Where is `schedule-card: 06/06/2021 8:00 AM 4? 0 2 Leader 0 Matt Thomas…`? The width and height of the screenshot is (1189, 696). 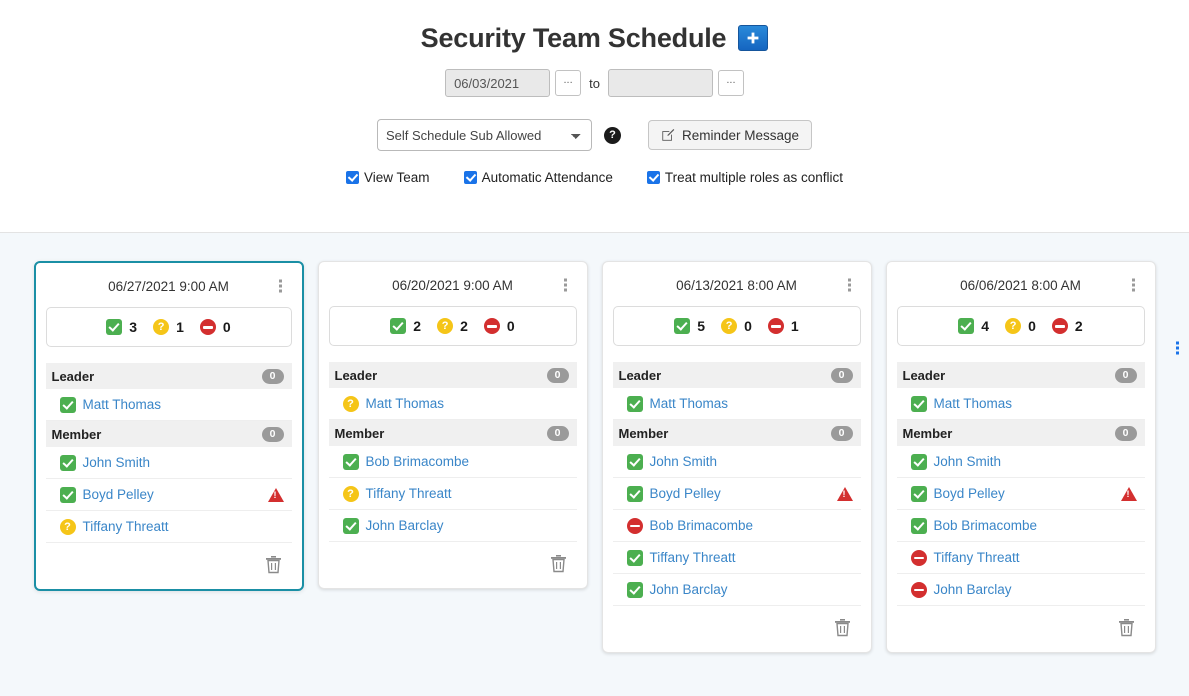
schedule-card: 06/06/2021 8:00 AM 4? 0 2 Leader 0 Matt Thomas… is located at coordinates (1032, 457).